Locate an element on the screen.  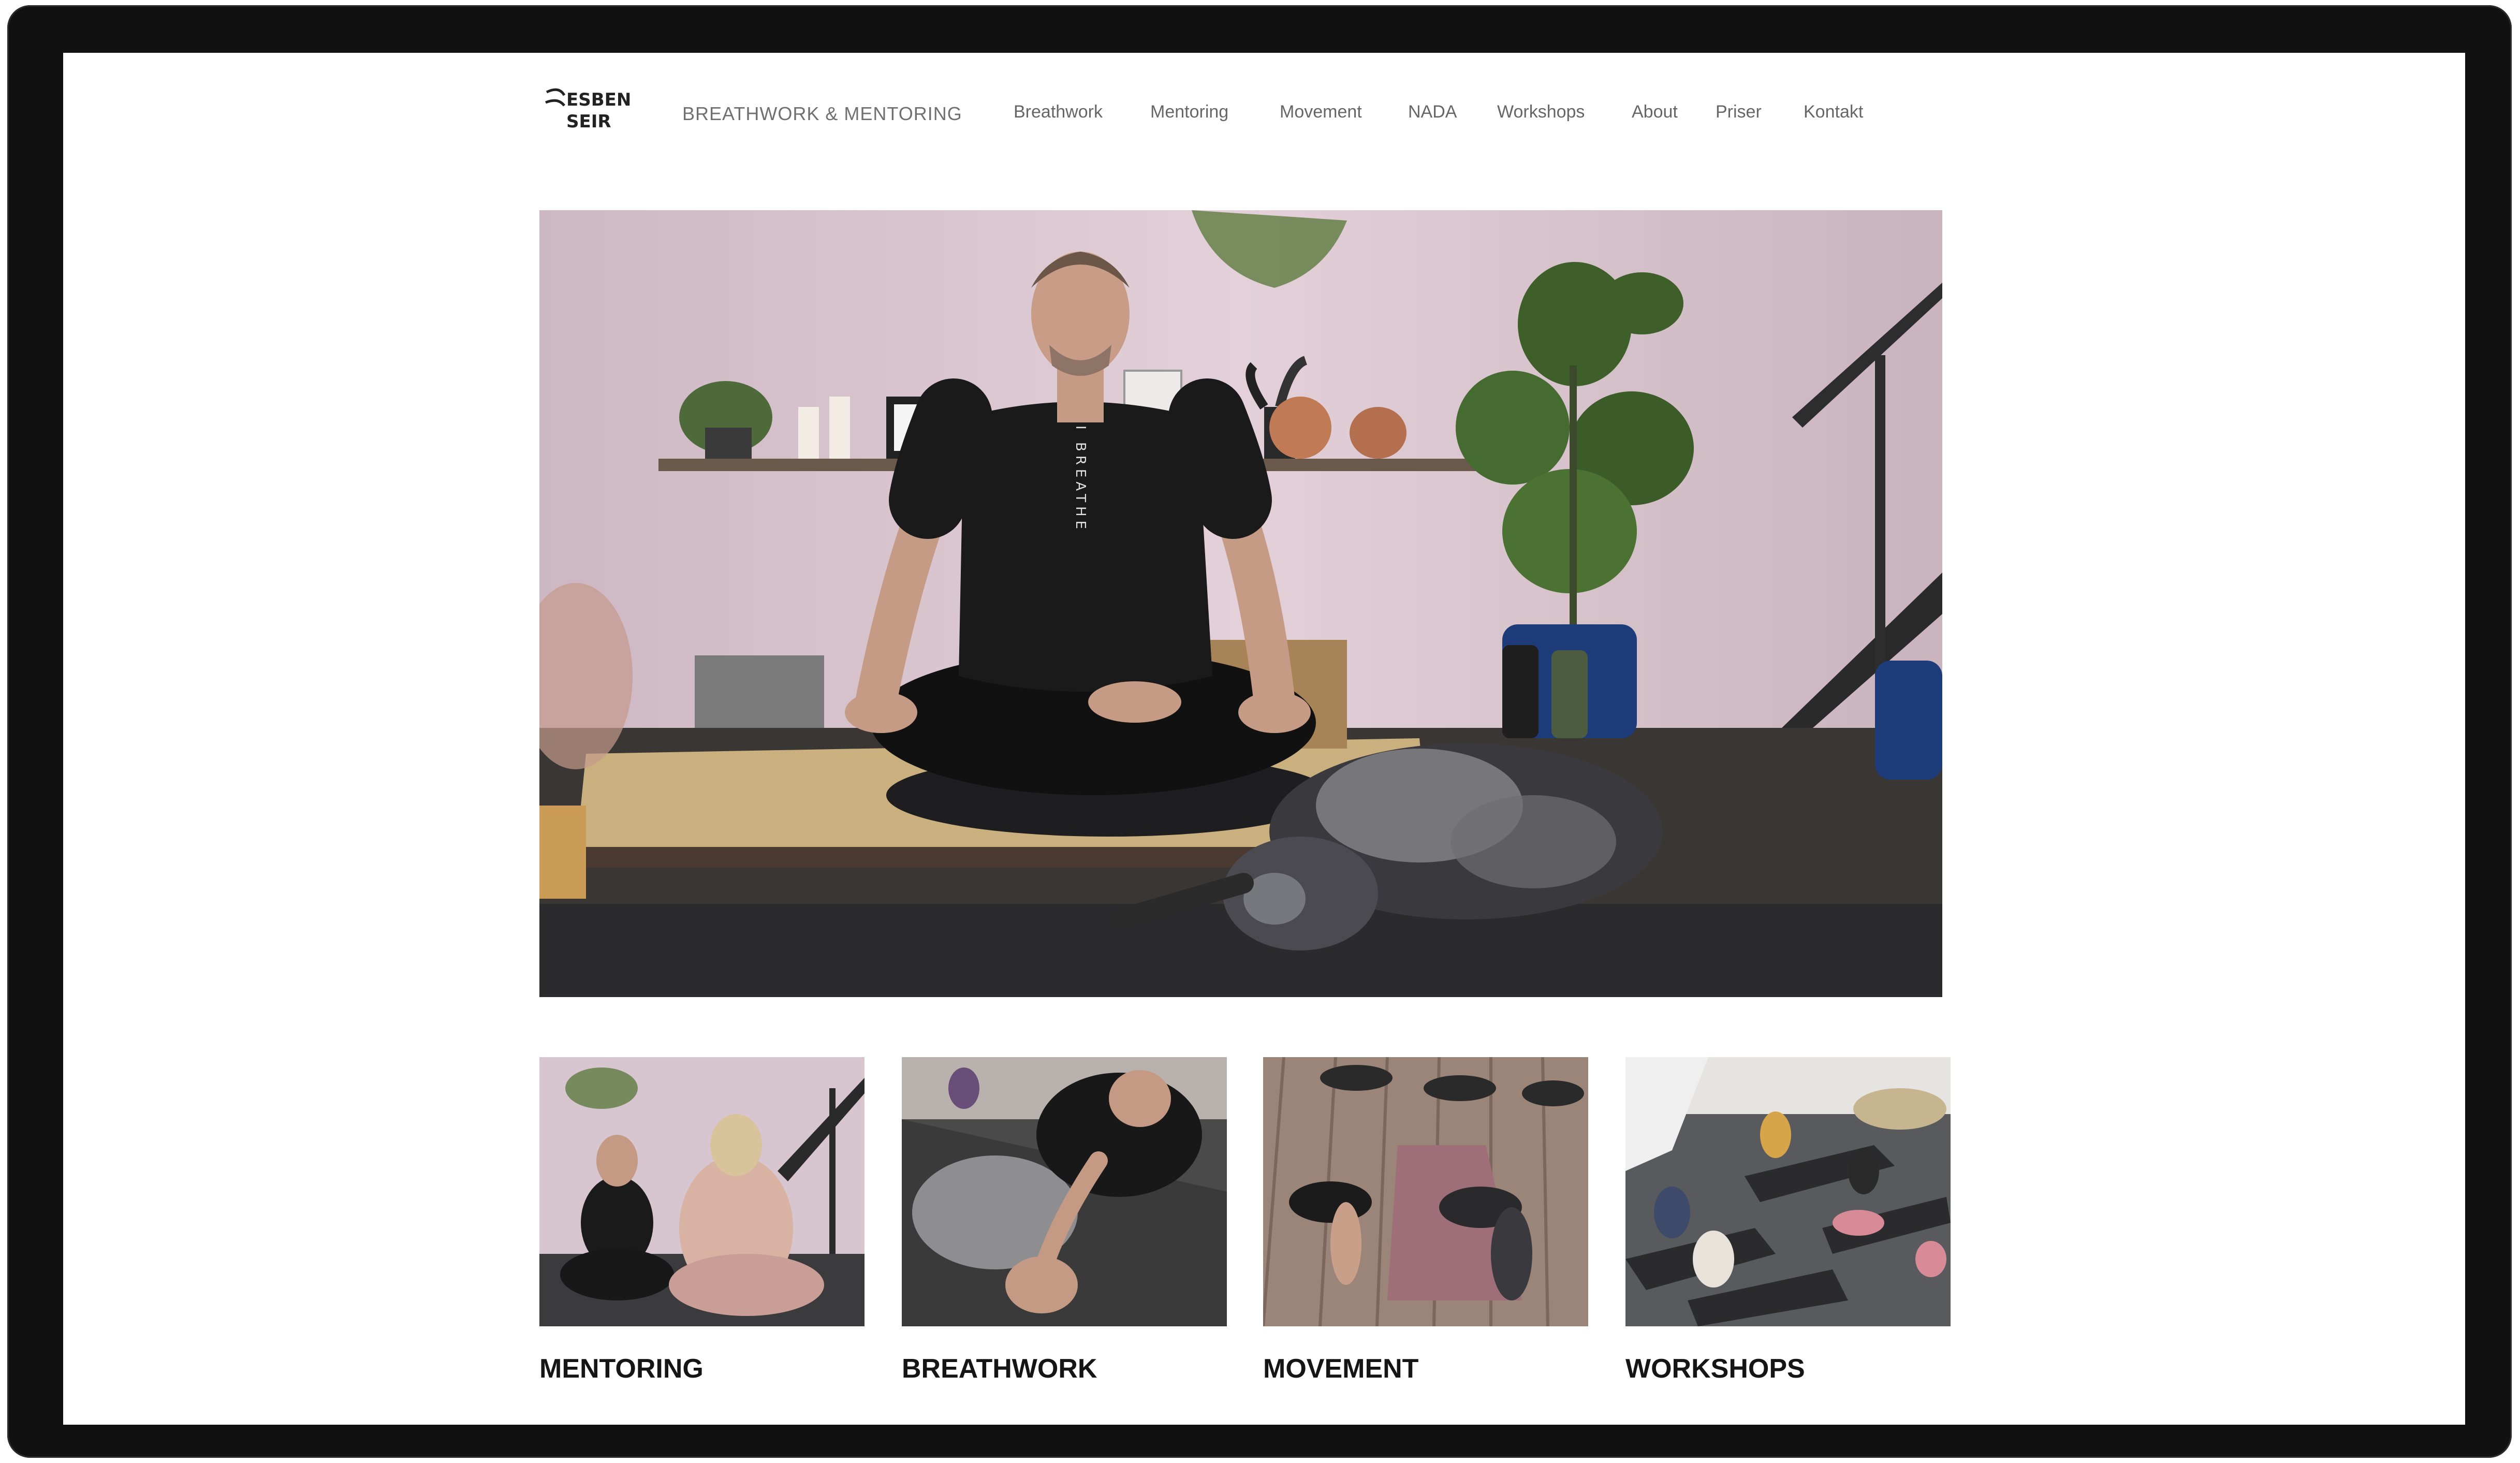
thumb-illustration-workshops is located at coordinates (1788, 1191).